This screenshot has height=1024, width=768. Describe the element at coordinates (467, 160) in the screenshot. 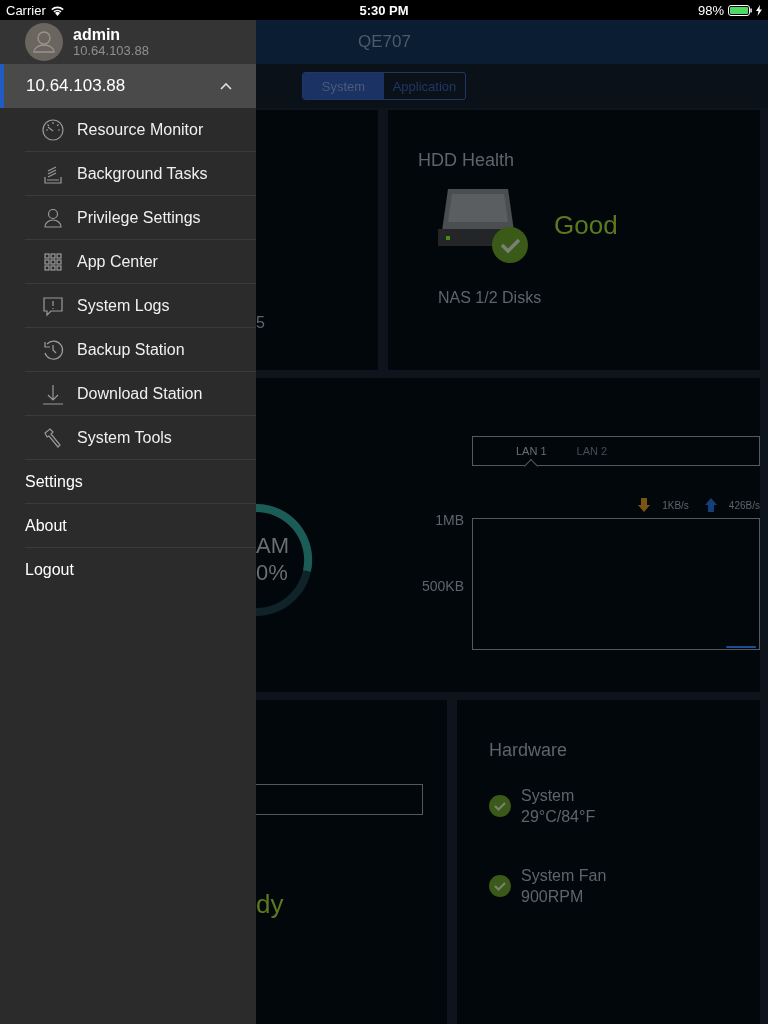

I see `card-title: HDD Health` at that location.